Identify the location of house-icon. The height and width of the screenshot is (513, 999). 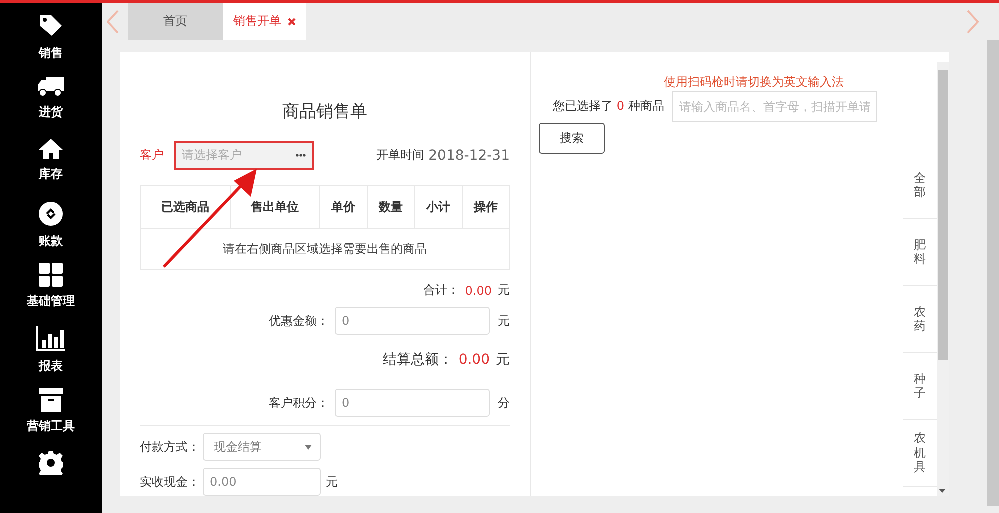
(51, 149).